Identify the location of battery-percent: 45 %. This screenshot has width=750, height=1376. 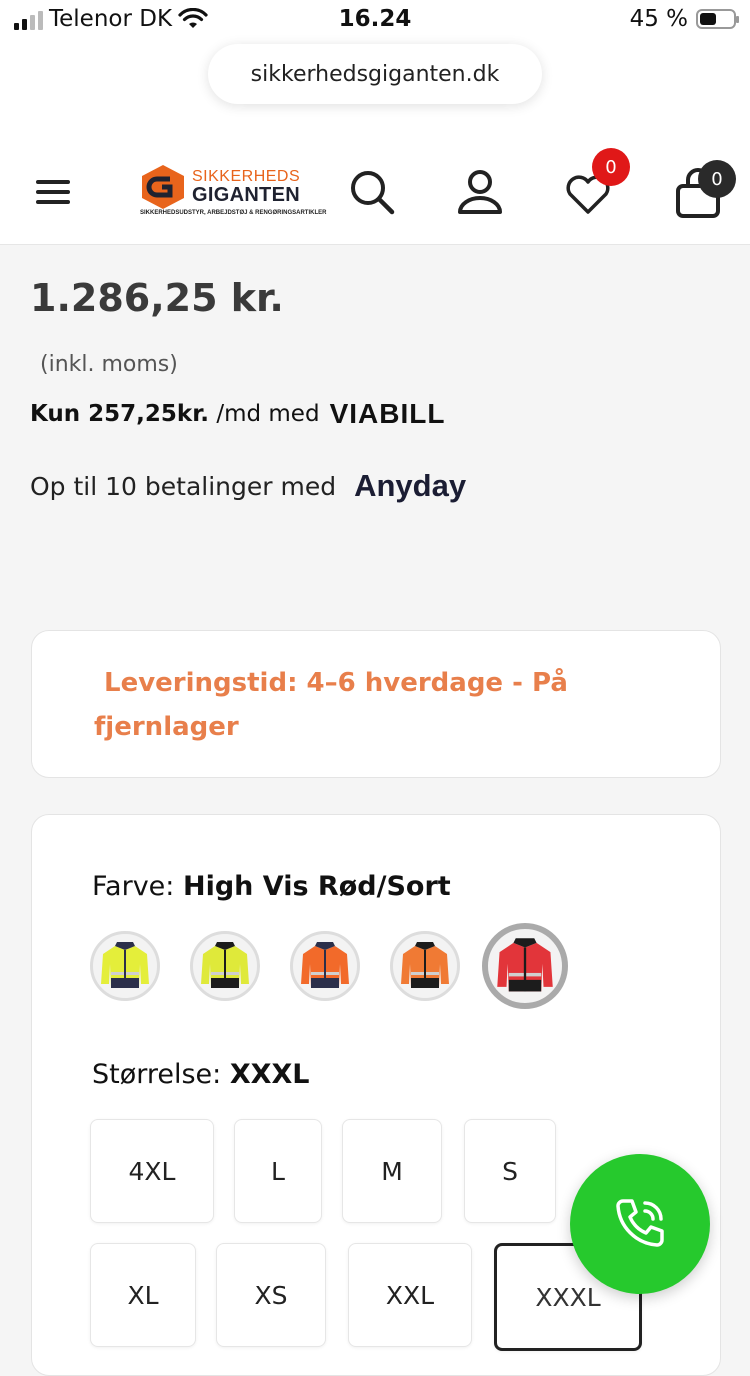
(658, 19).